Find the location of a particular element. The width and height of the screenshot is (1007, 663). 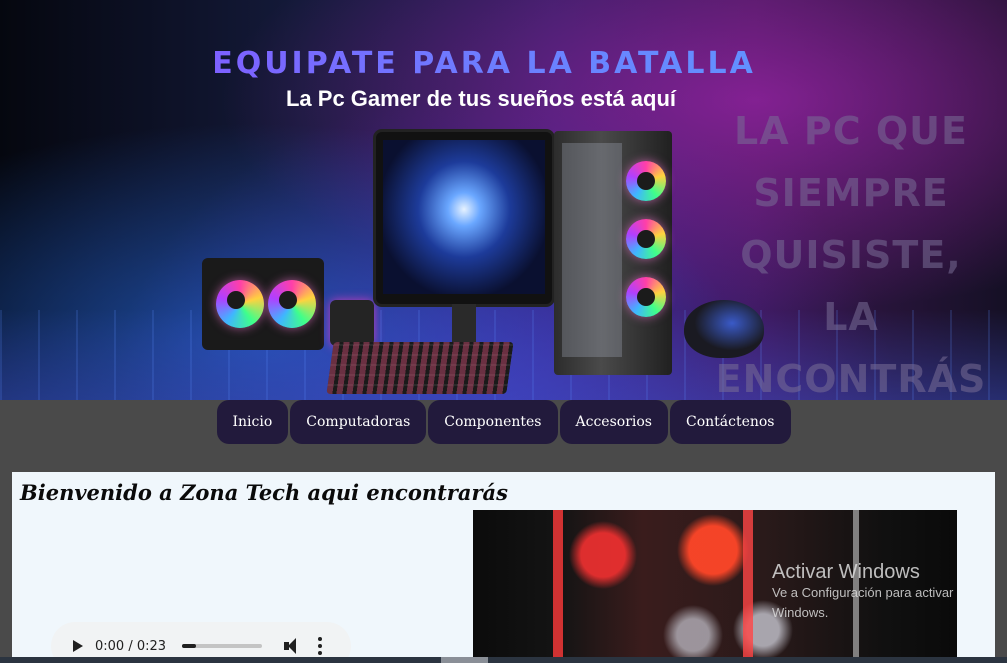

hero-ghost-line-2: SIEMPRE QUISISTE, is located at coordinates (851, 224).